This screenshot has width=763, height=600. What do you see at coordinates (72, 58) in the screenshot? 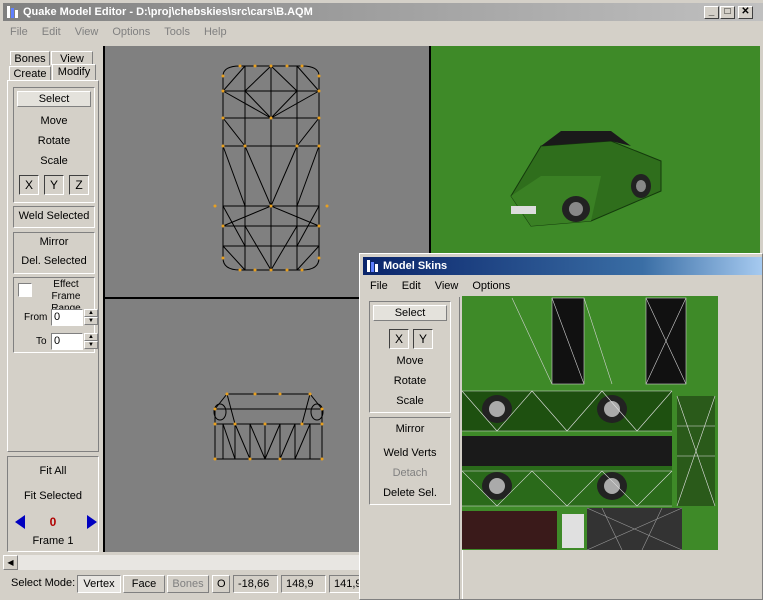
I see `tab-view: View` at bounding box center [72, 58].